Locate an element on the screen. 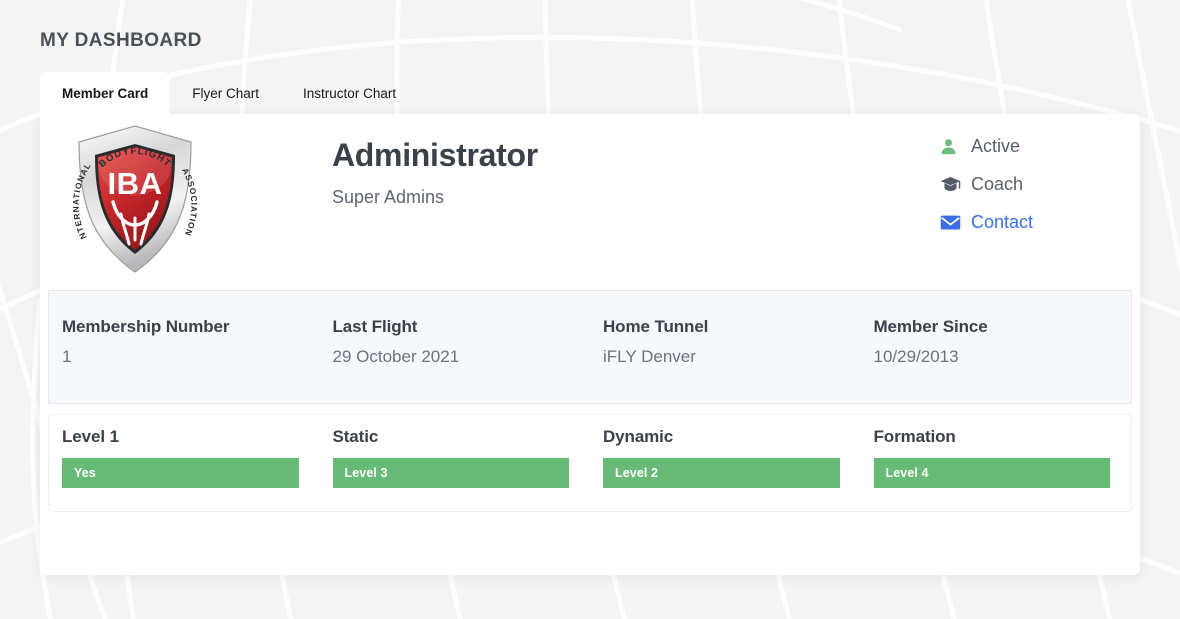 This screenshot has width=1180, height=619. iba-logo: IBA BODYFLIGHT INTERNATIONAL ASSOCIATION is located at coordinates (134, 198).